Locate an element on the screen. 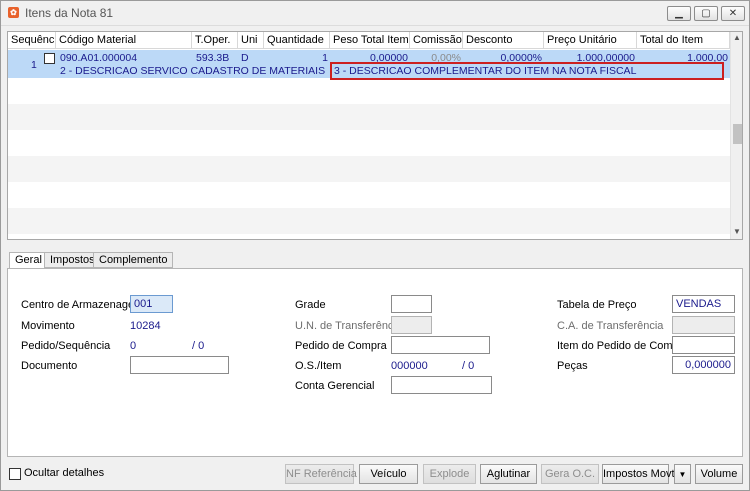  gera-oc-button: Gera O.C. is located at coordinates (570, 474).